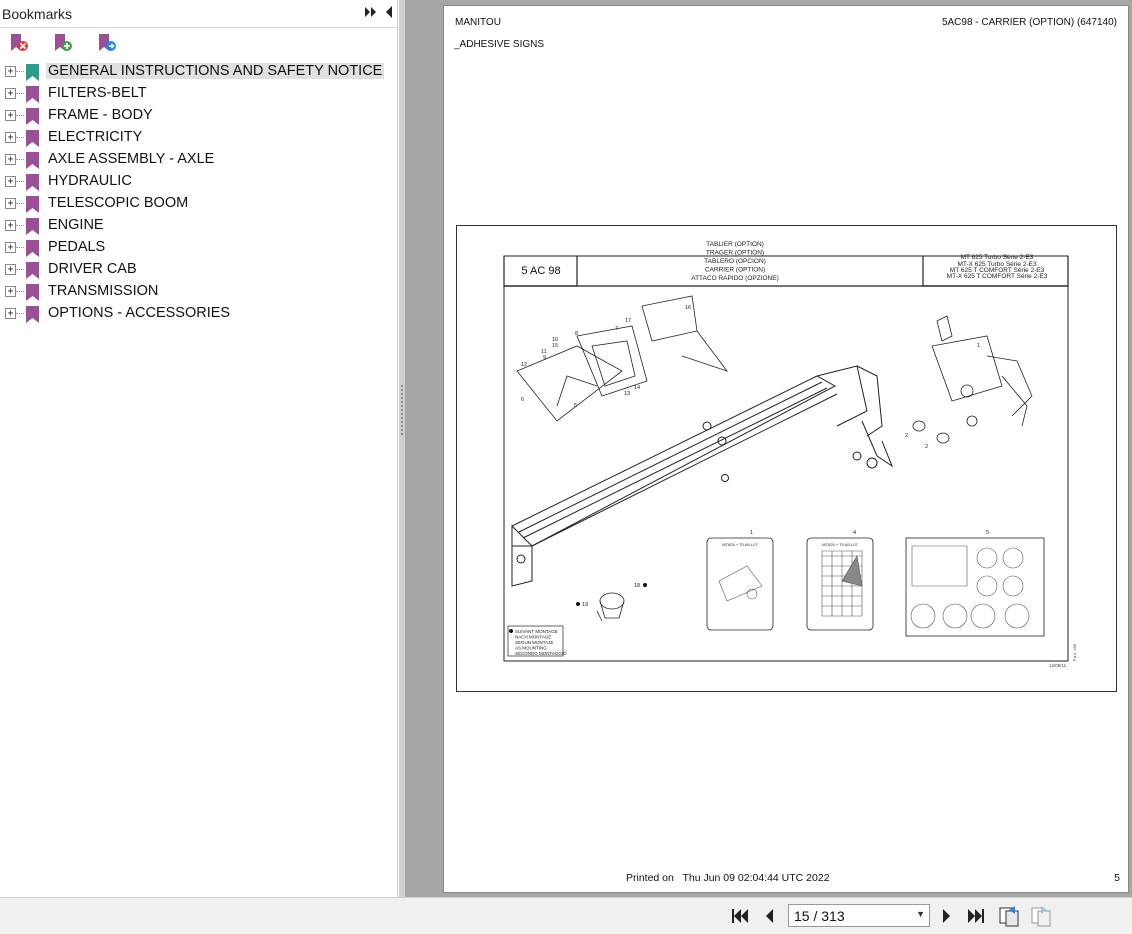 This screenshot has width=1132, height=934. Describe the element at coordinates (616, 329) in the screenshot. I see `callout-7: 7` at that location.